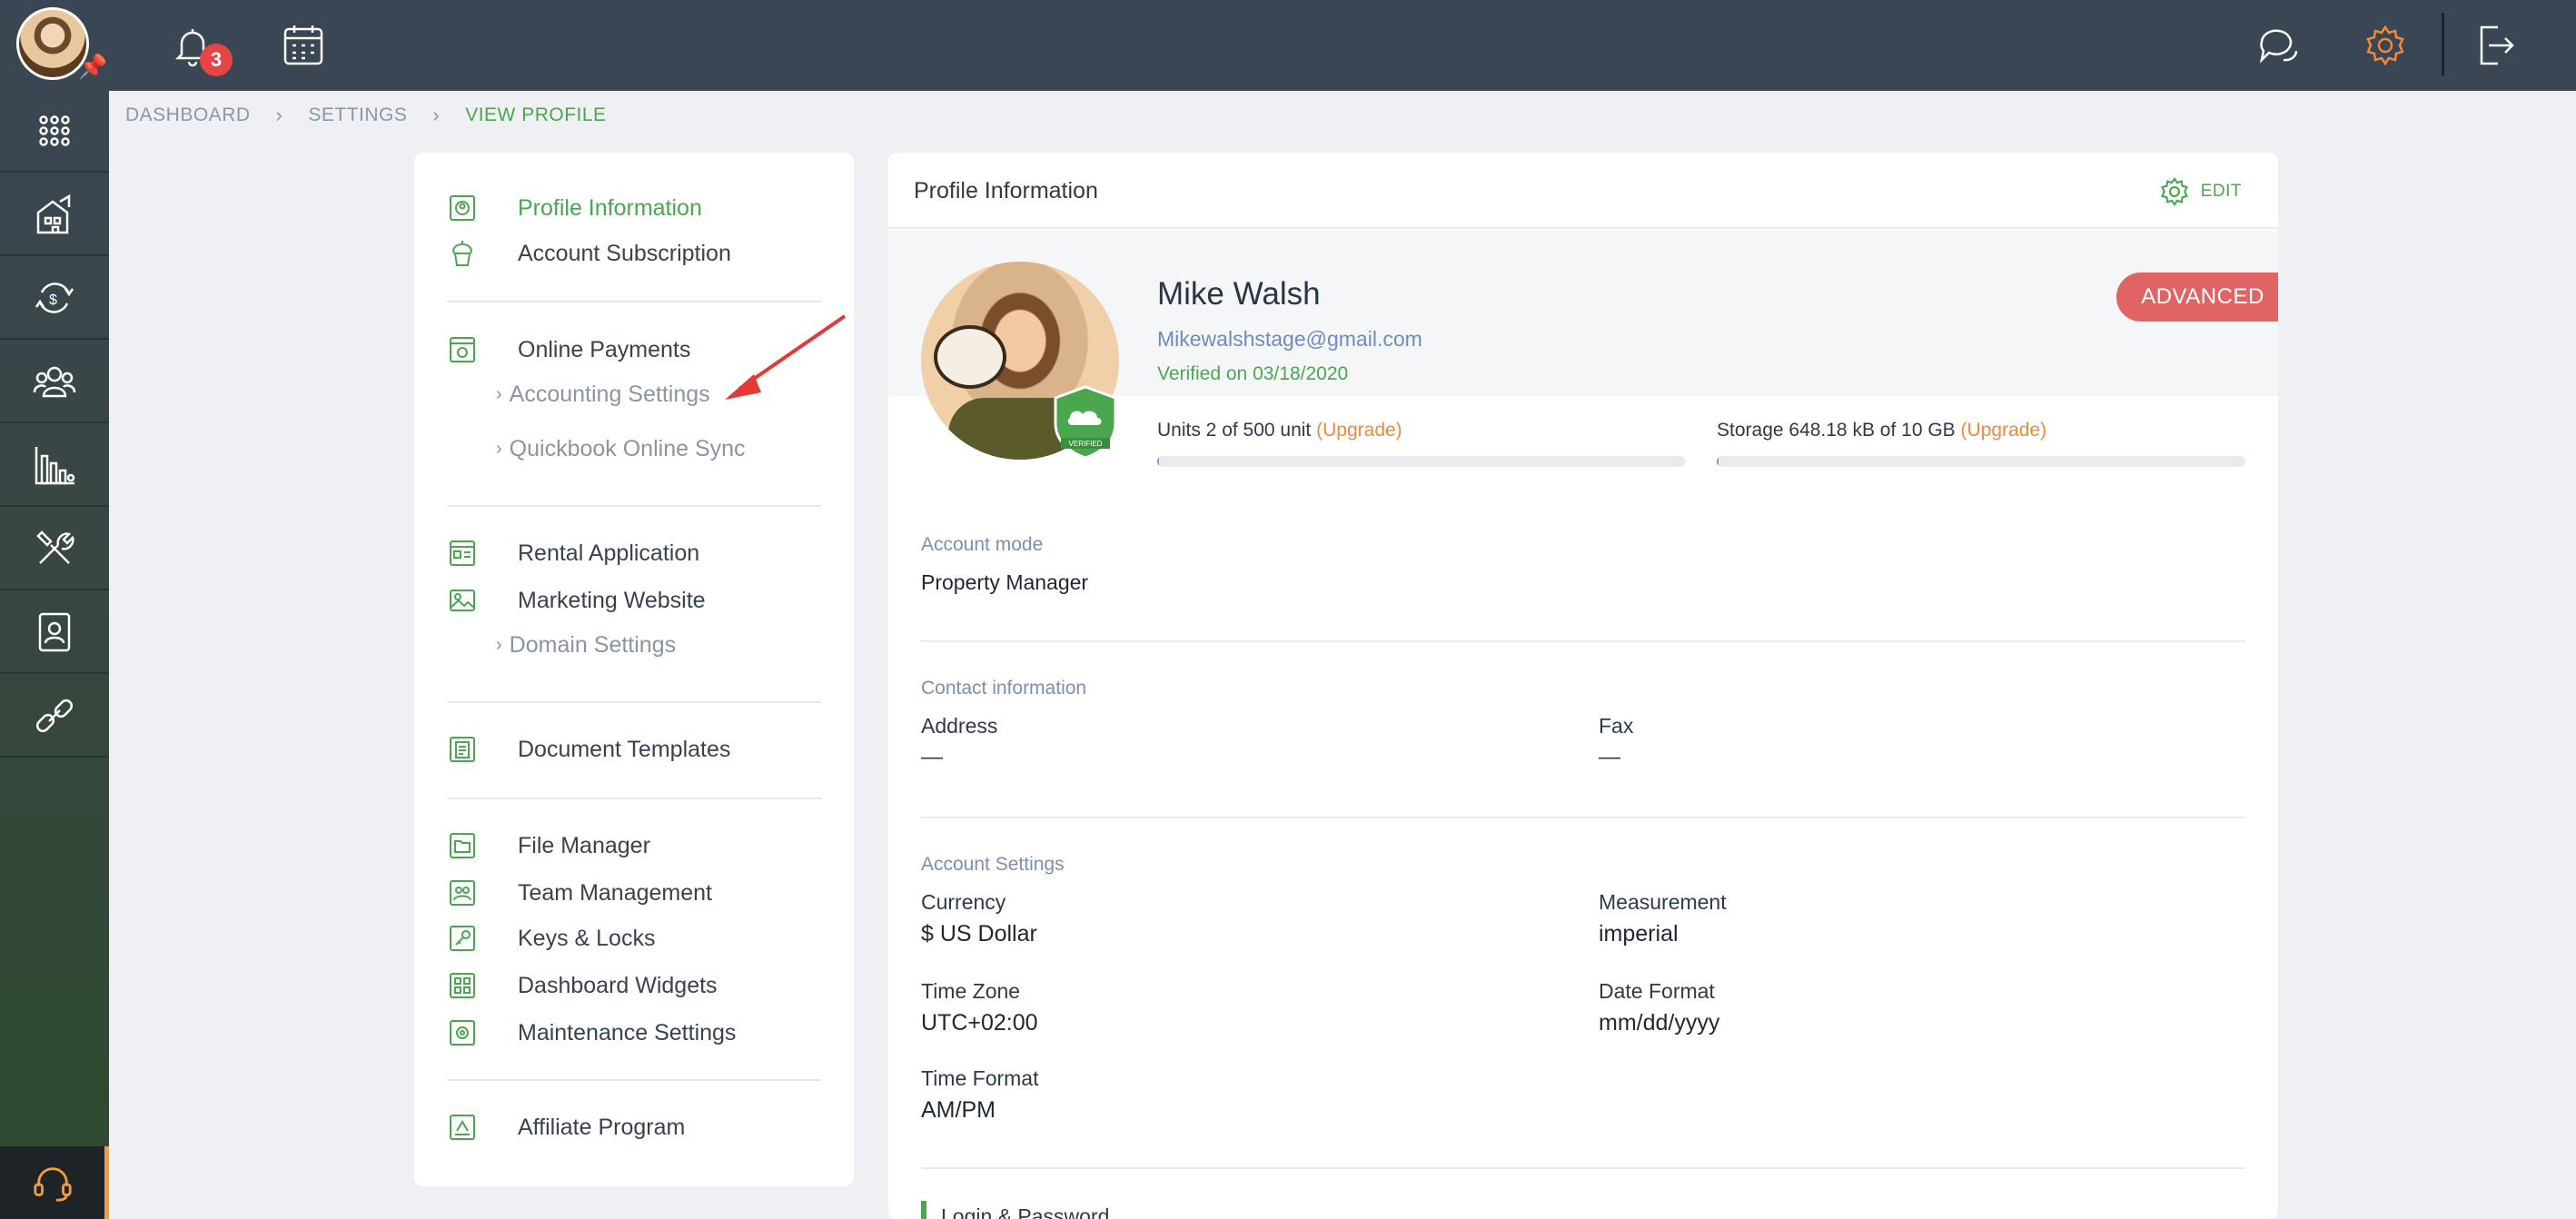 The height and width of the screenshot is (1219, 2576). Describe the element at coordinates (462, 938) in the screenshot. I see `key-icon` at that location.